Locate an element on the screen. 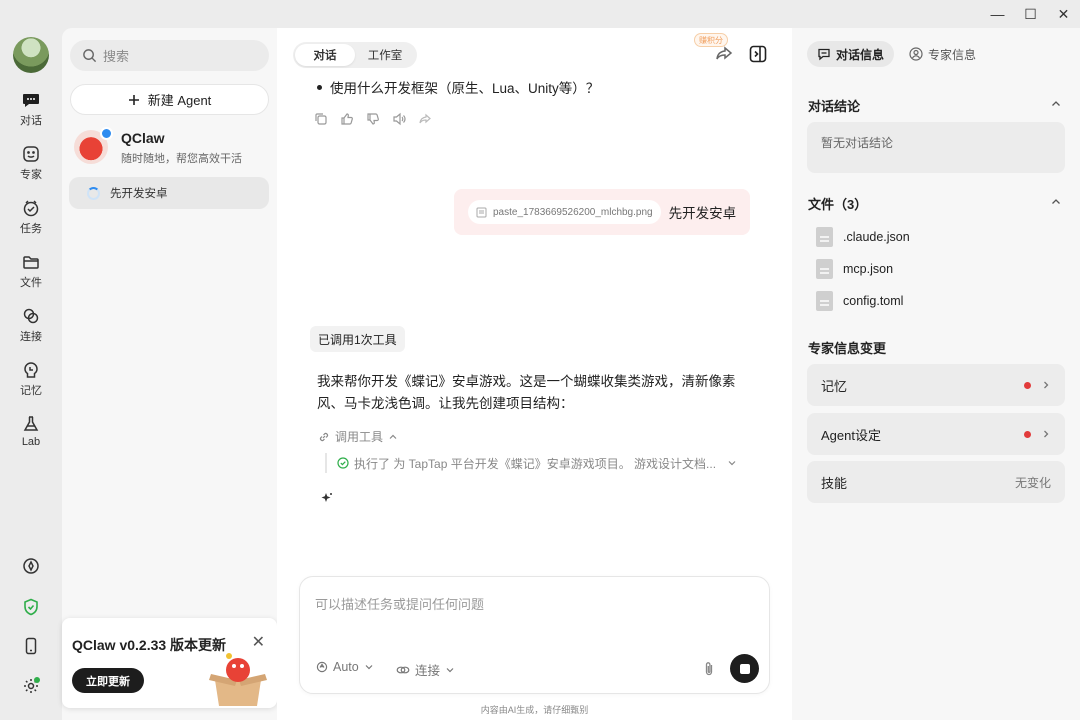 The width and height of the screenshot is (1080, 720). update-title: QClaw v0.2.33 版本更新 is located at coordinates (149, 645).